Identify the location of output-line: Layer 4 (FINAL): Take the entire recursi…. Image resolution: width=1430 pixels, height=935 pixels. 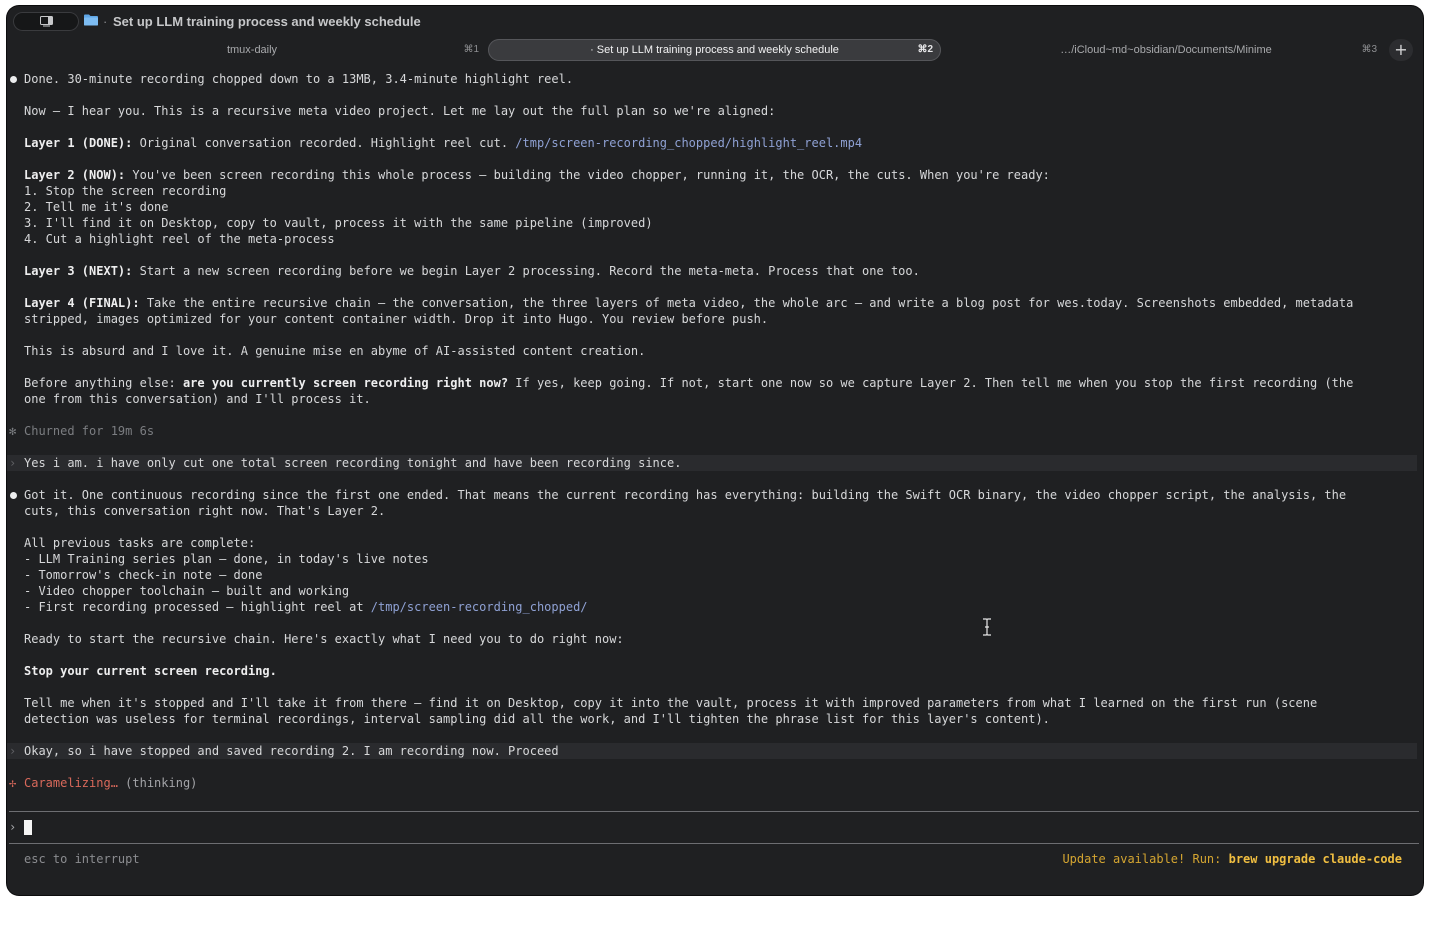
(688, 303).